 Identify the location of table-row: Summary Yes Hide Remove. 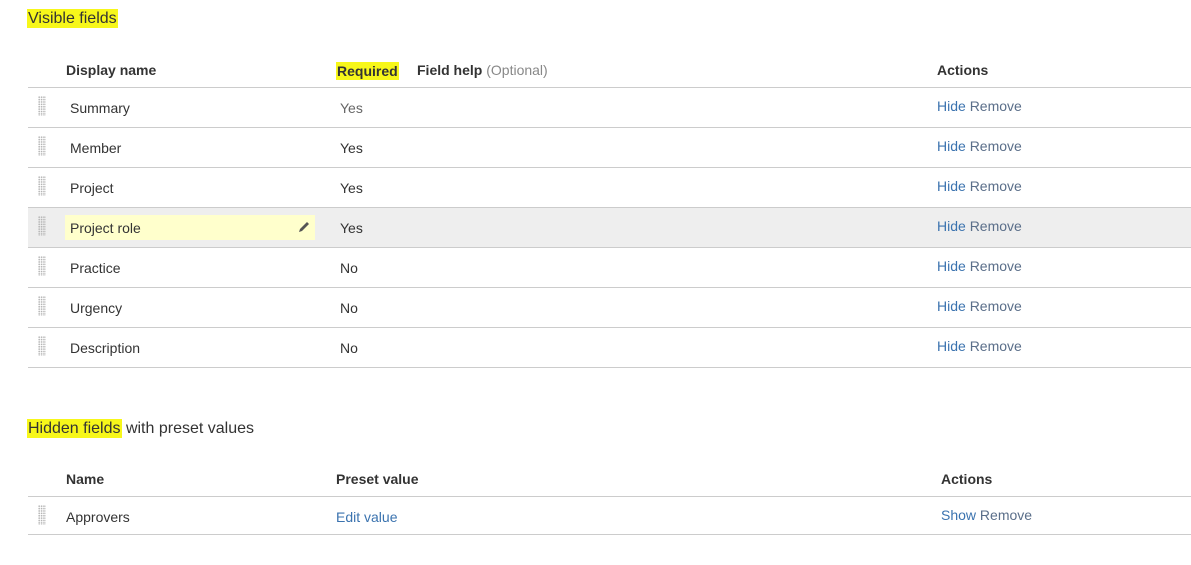
(609, 108).